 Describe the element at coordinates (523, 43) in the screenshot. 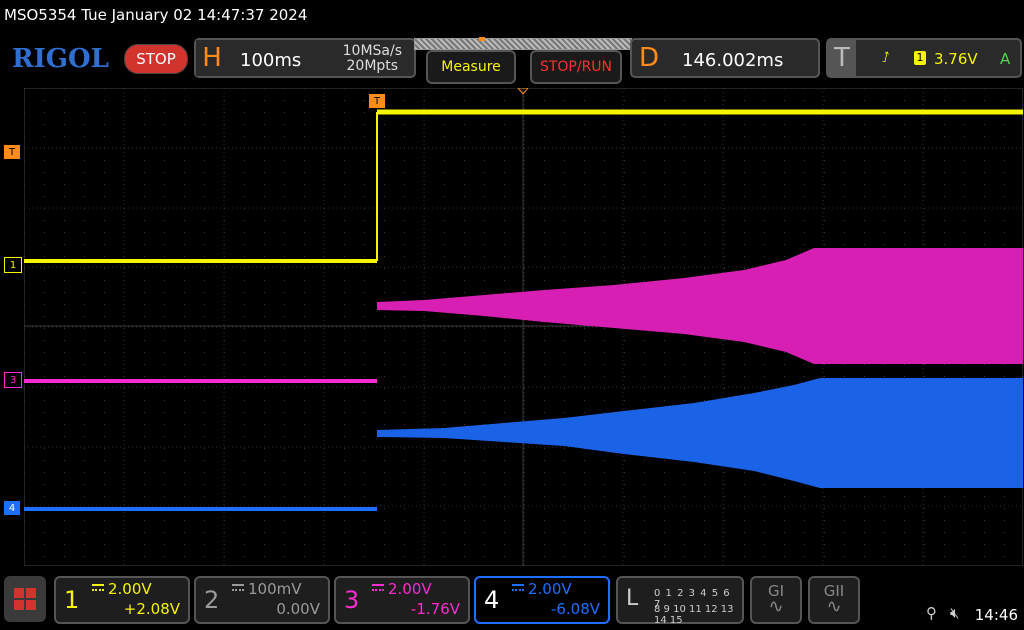

I see `memory-position-bar` at that location.